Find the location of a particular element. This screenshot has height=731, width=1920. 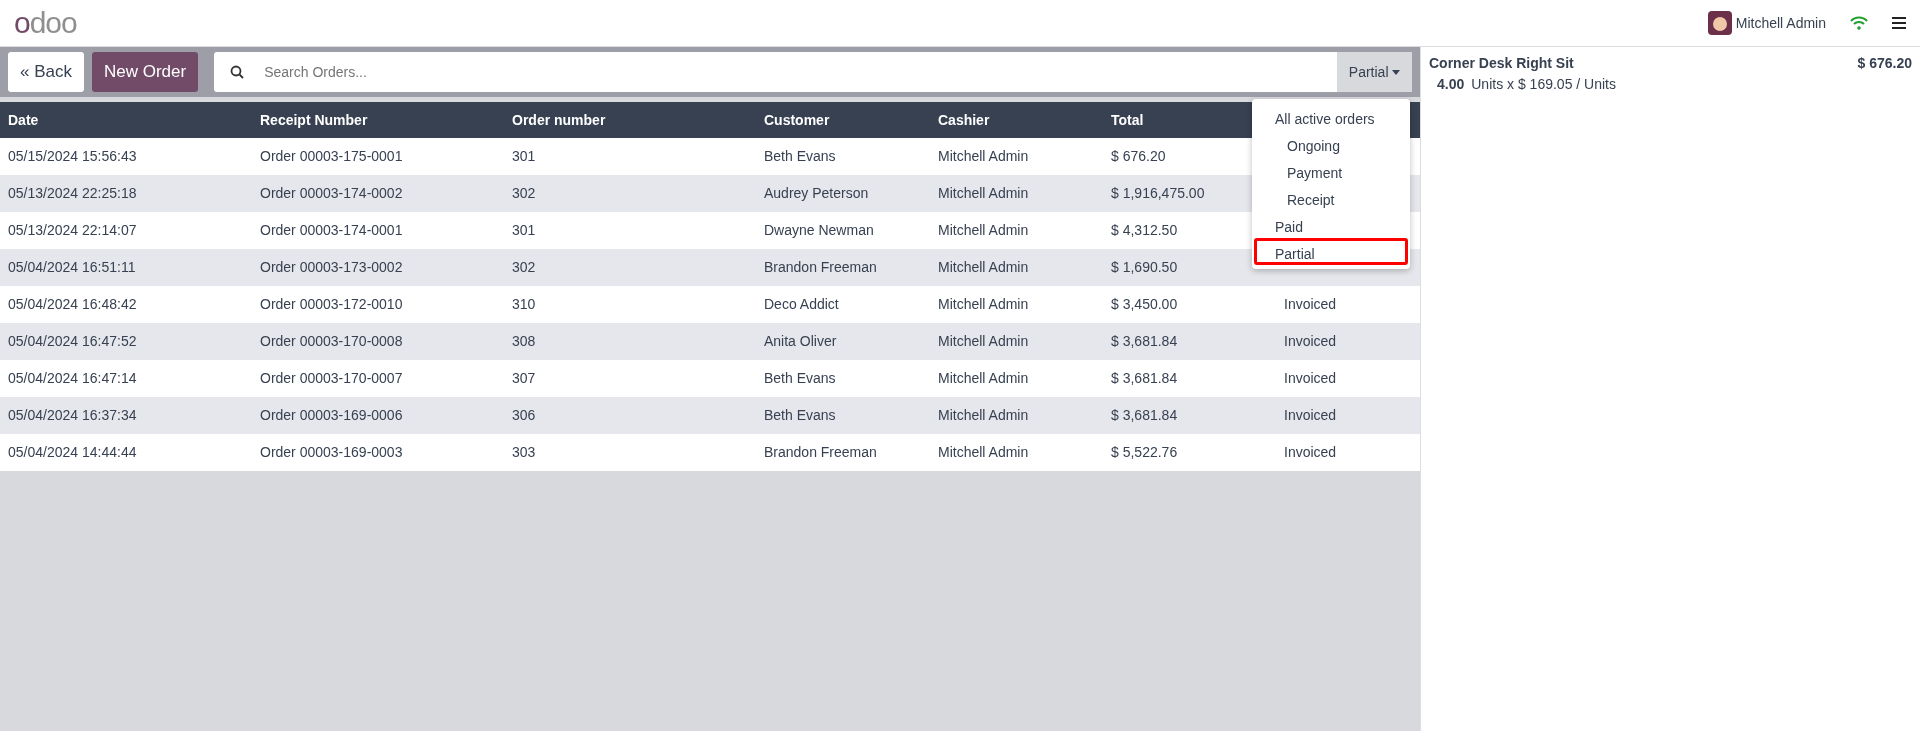

new-order-button: New Order is located at coordinates (145, 72).